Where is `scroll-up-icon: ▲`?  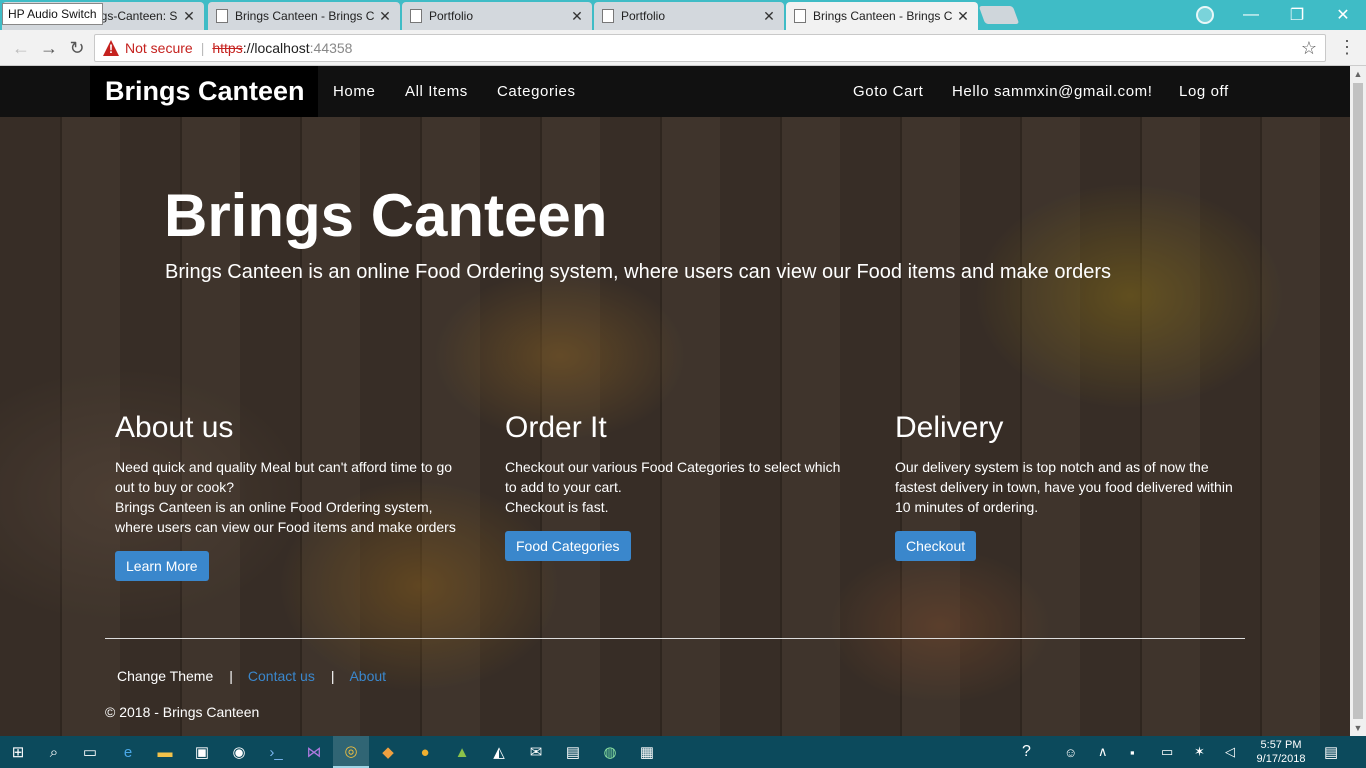
scroll-up-icon: ▲ is located at coordinates (1358, 74).